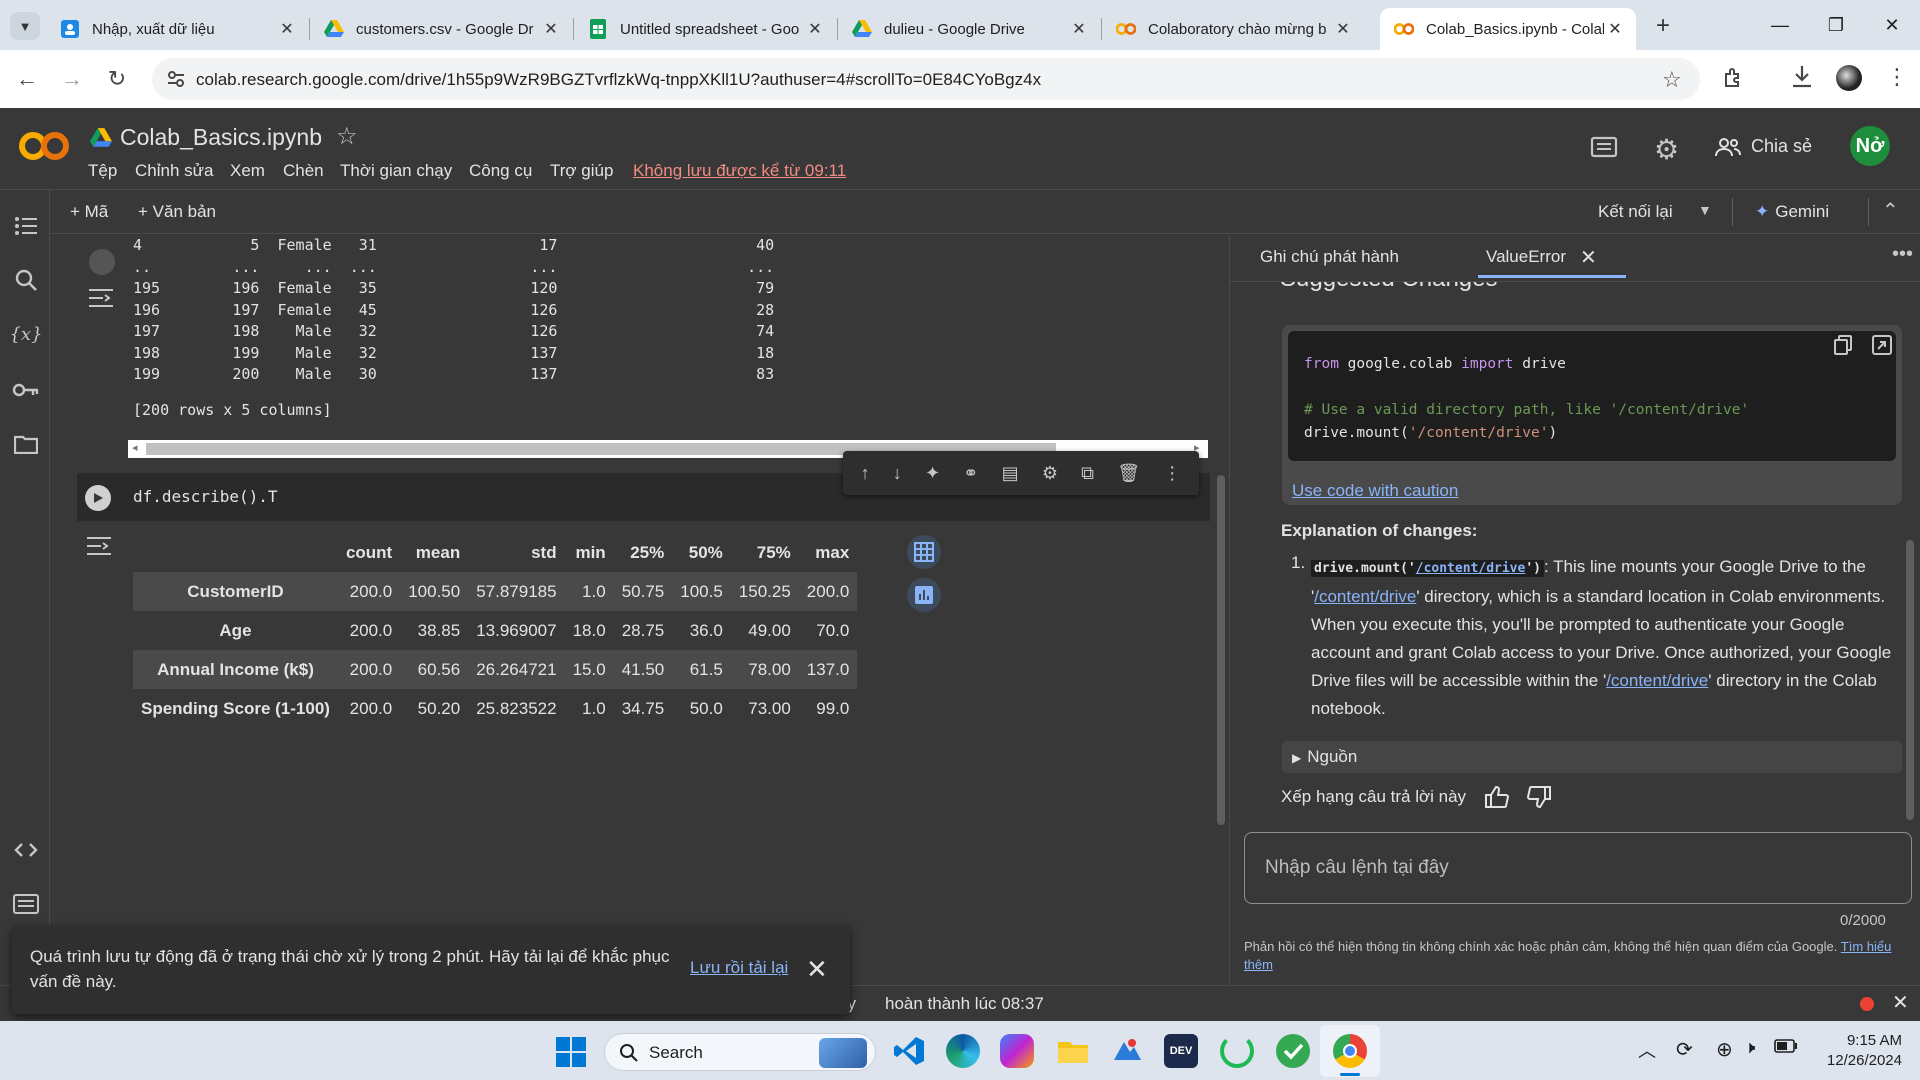  Describe the element at coordinates (1843, 345) in the screenshot. I see `copy-icon` at that location.